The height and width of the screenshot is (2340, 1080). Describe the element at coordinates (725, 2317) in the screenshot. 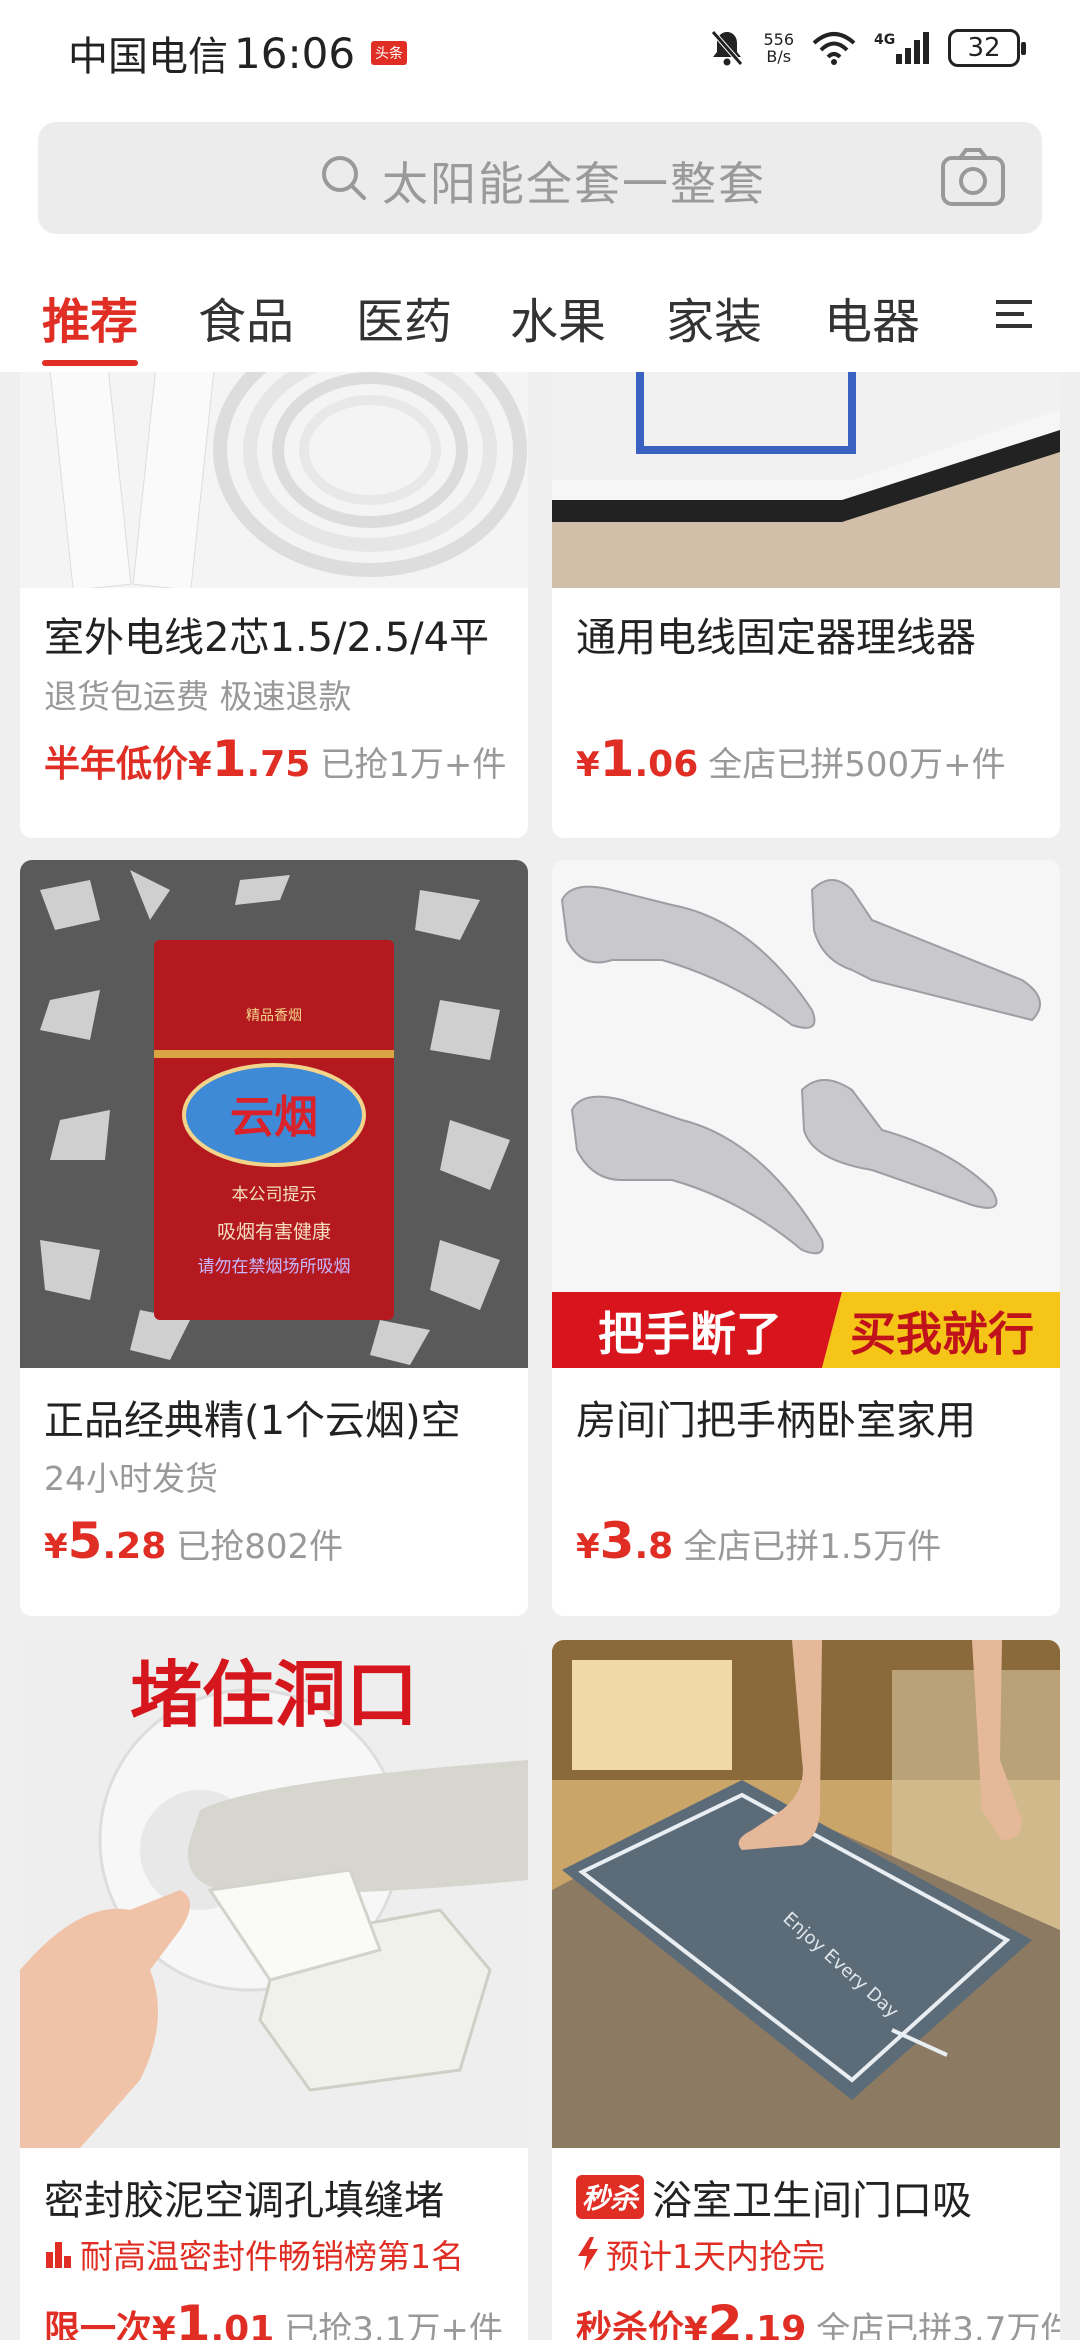

I see `price-integer: 2` at that location.